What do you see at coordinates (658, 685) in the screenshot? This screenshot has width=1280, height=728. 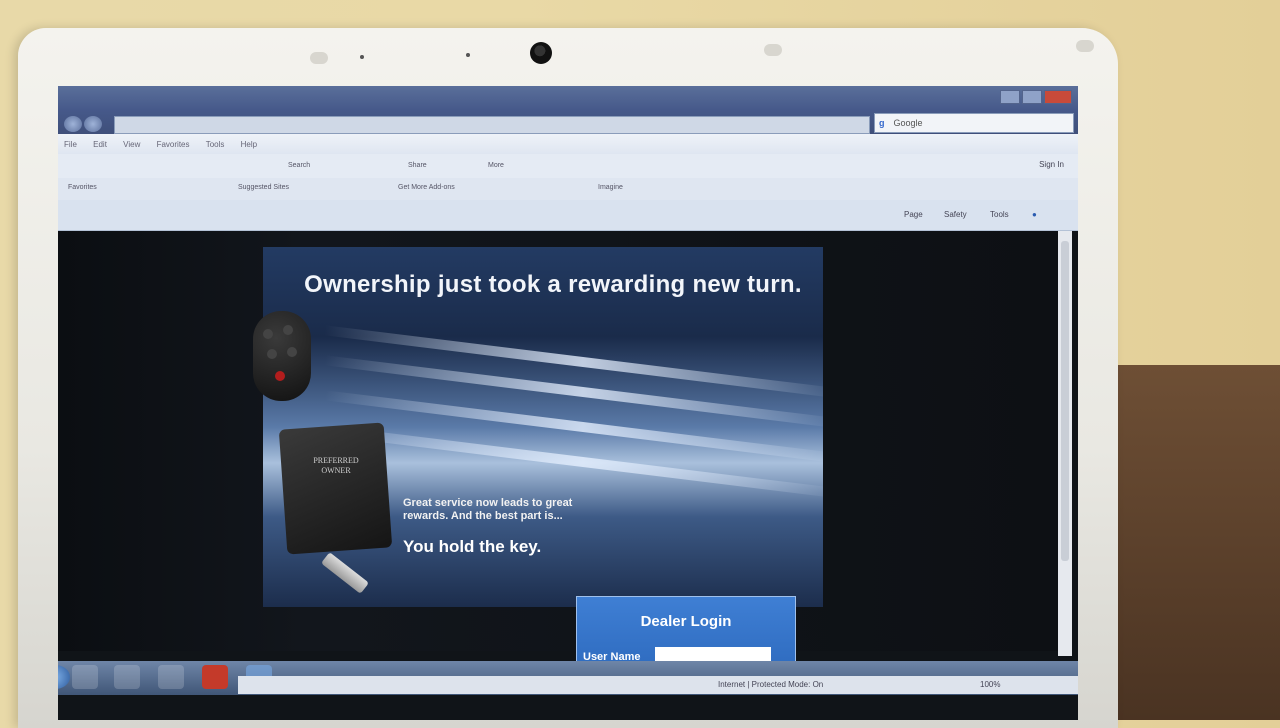 I see `status-bar: Internet | Protected Mode: On 100%` at bounding box center [658, 685].